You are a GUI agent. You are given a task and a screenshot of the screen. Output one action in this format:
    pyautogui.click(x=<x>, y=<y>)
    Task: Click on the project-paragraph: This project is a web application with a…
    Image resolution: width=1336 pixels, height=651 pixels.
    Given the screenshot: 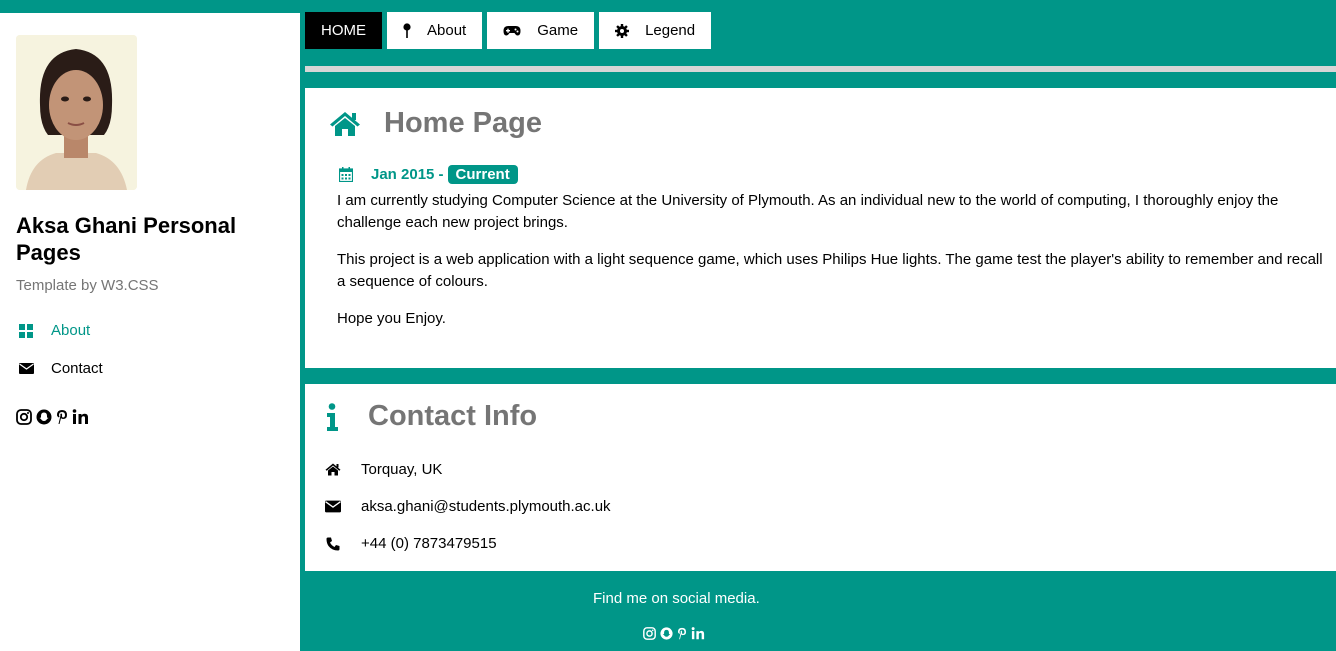 What is the action you would take?
    pyautogui.click(x=830, y=270)
    